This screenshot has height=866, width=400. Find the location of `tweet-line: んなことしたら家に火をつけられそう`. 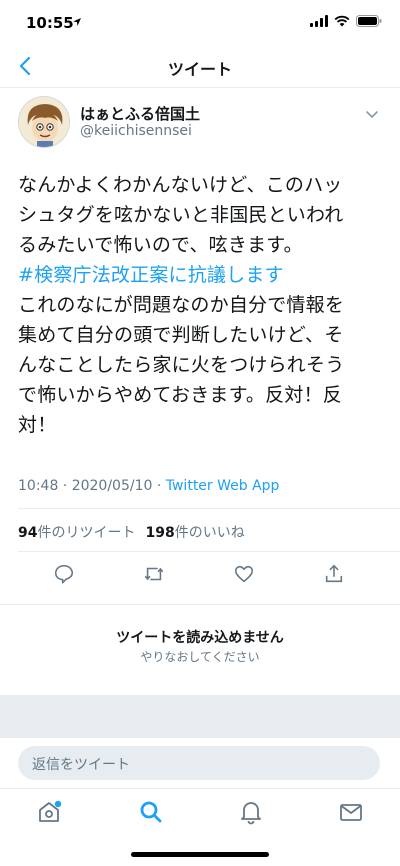

tweet-line: んなことしたら家に火をつけられそう is located at coordinates (181, 365).